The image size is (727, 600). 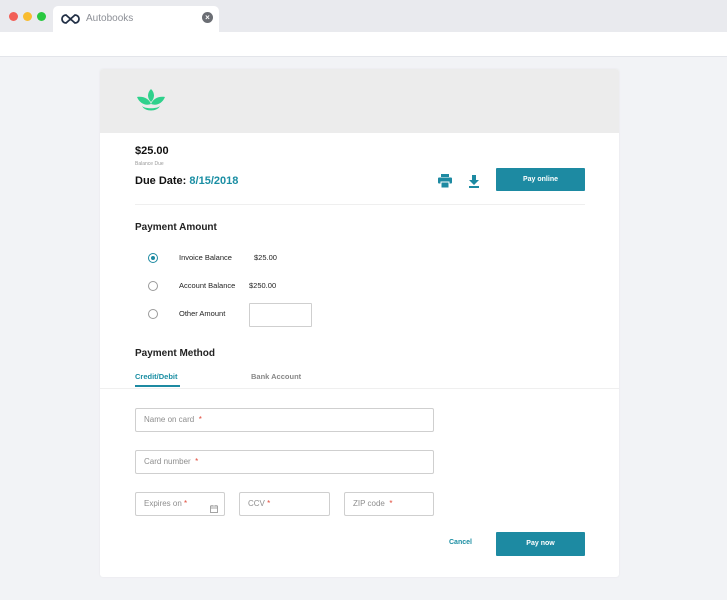 I want to click on account-balance-label: Account Balance, so click(x=207, y=285).